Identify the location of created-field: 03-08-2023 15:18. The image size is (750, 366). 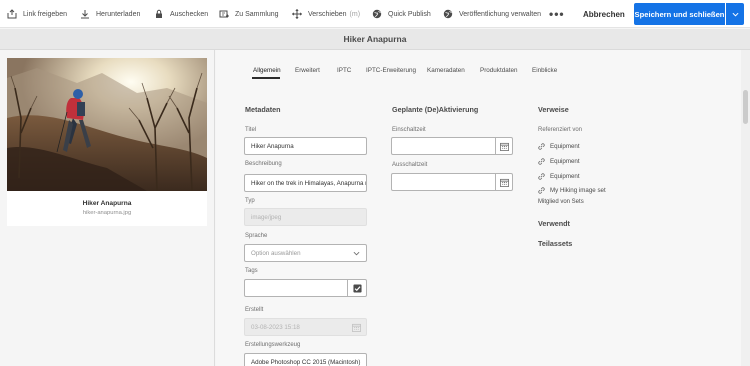
(305, 327).